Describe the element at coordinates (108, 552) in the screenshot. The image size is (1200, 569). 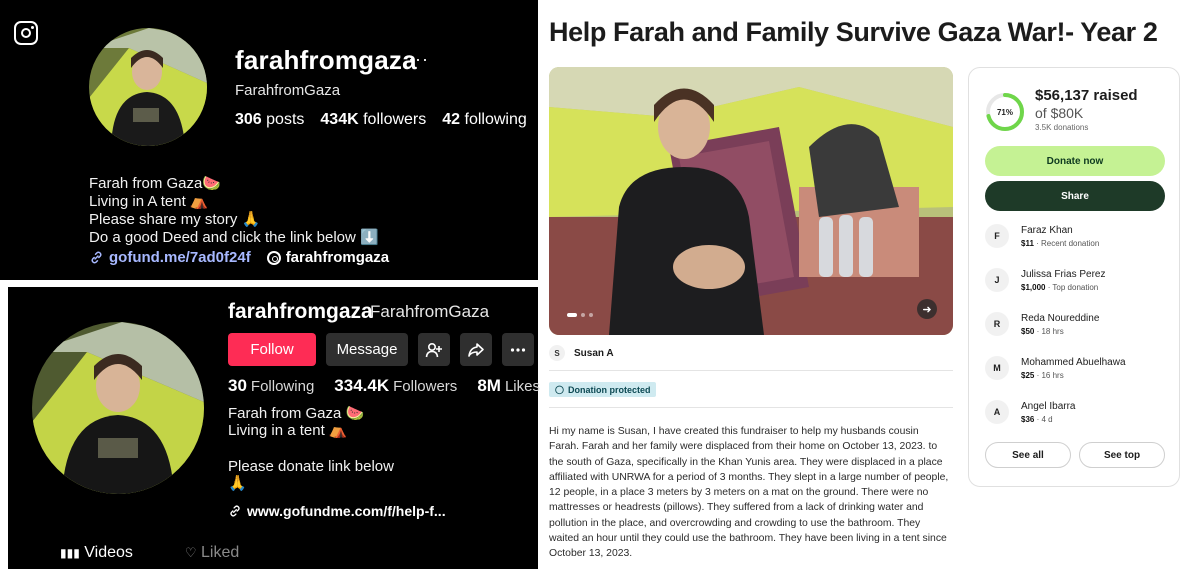
I see `tab-label: Videos` at that location.